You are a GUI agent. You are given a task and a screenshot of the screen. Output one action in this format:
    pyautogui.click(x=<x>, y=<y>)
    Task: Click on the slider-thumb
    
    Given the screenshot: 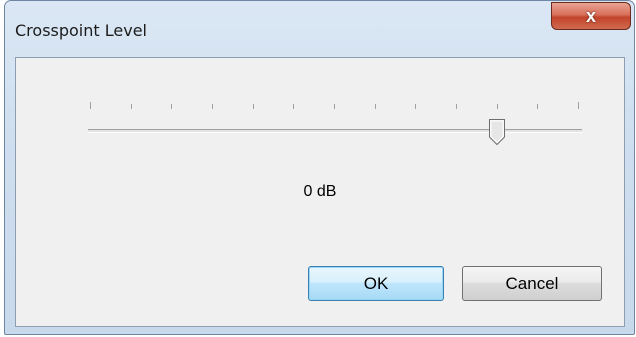 What is the action you would take?
    pyautogui.click(x=497, y=132)
    